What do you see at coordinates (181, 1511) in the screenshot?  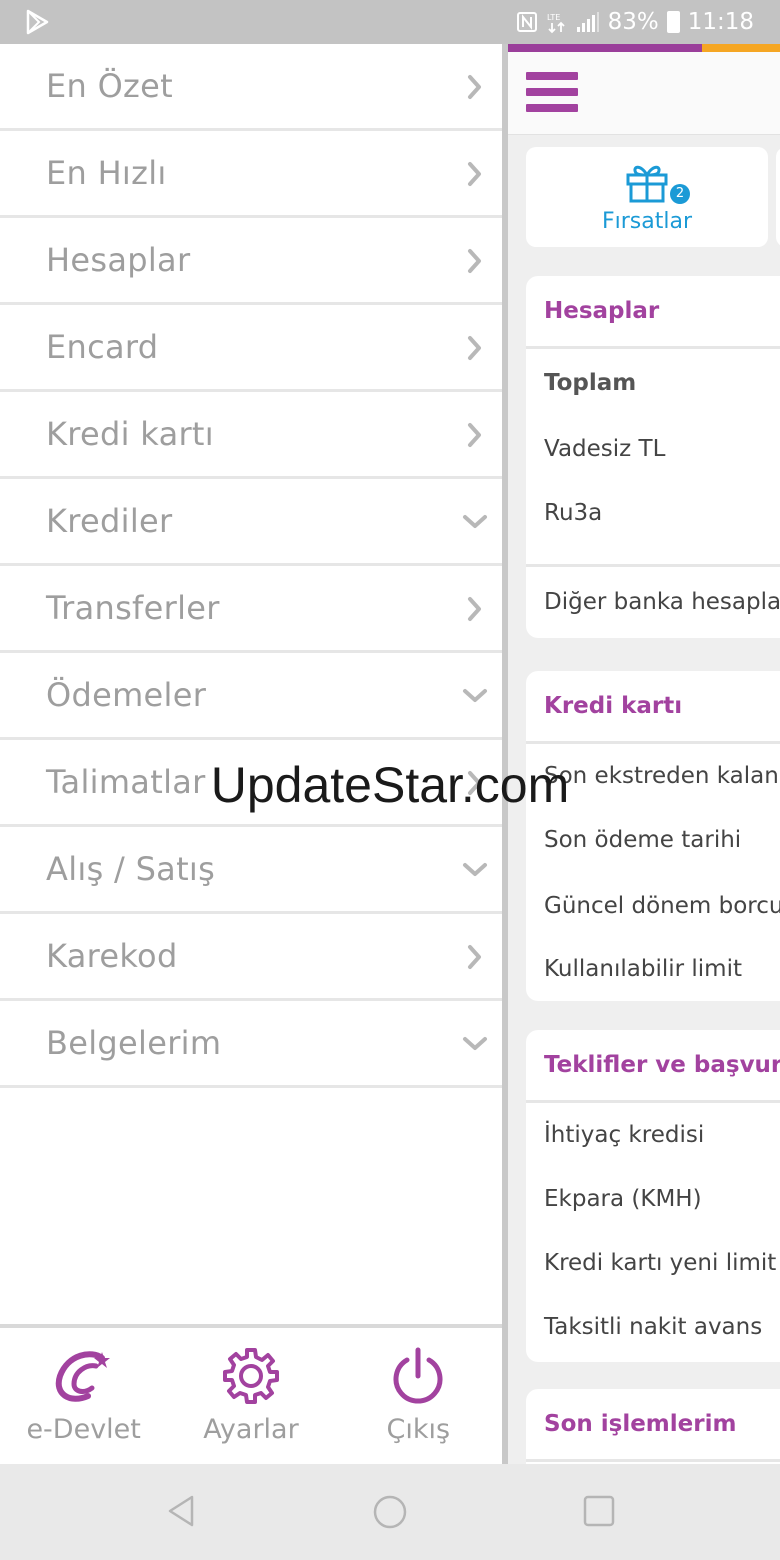 I see `back-icon` at bounding box center [181, 1511].